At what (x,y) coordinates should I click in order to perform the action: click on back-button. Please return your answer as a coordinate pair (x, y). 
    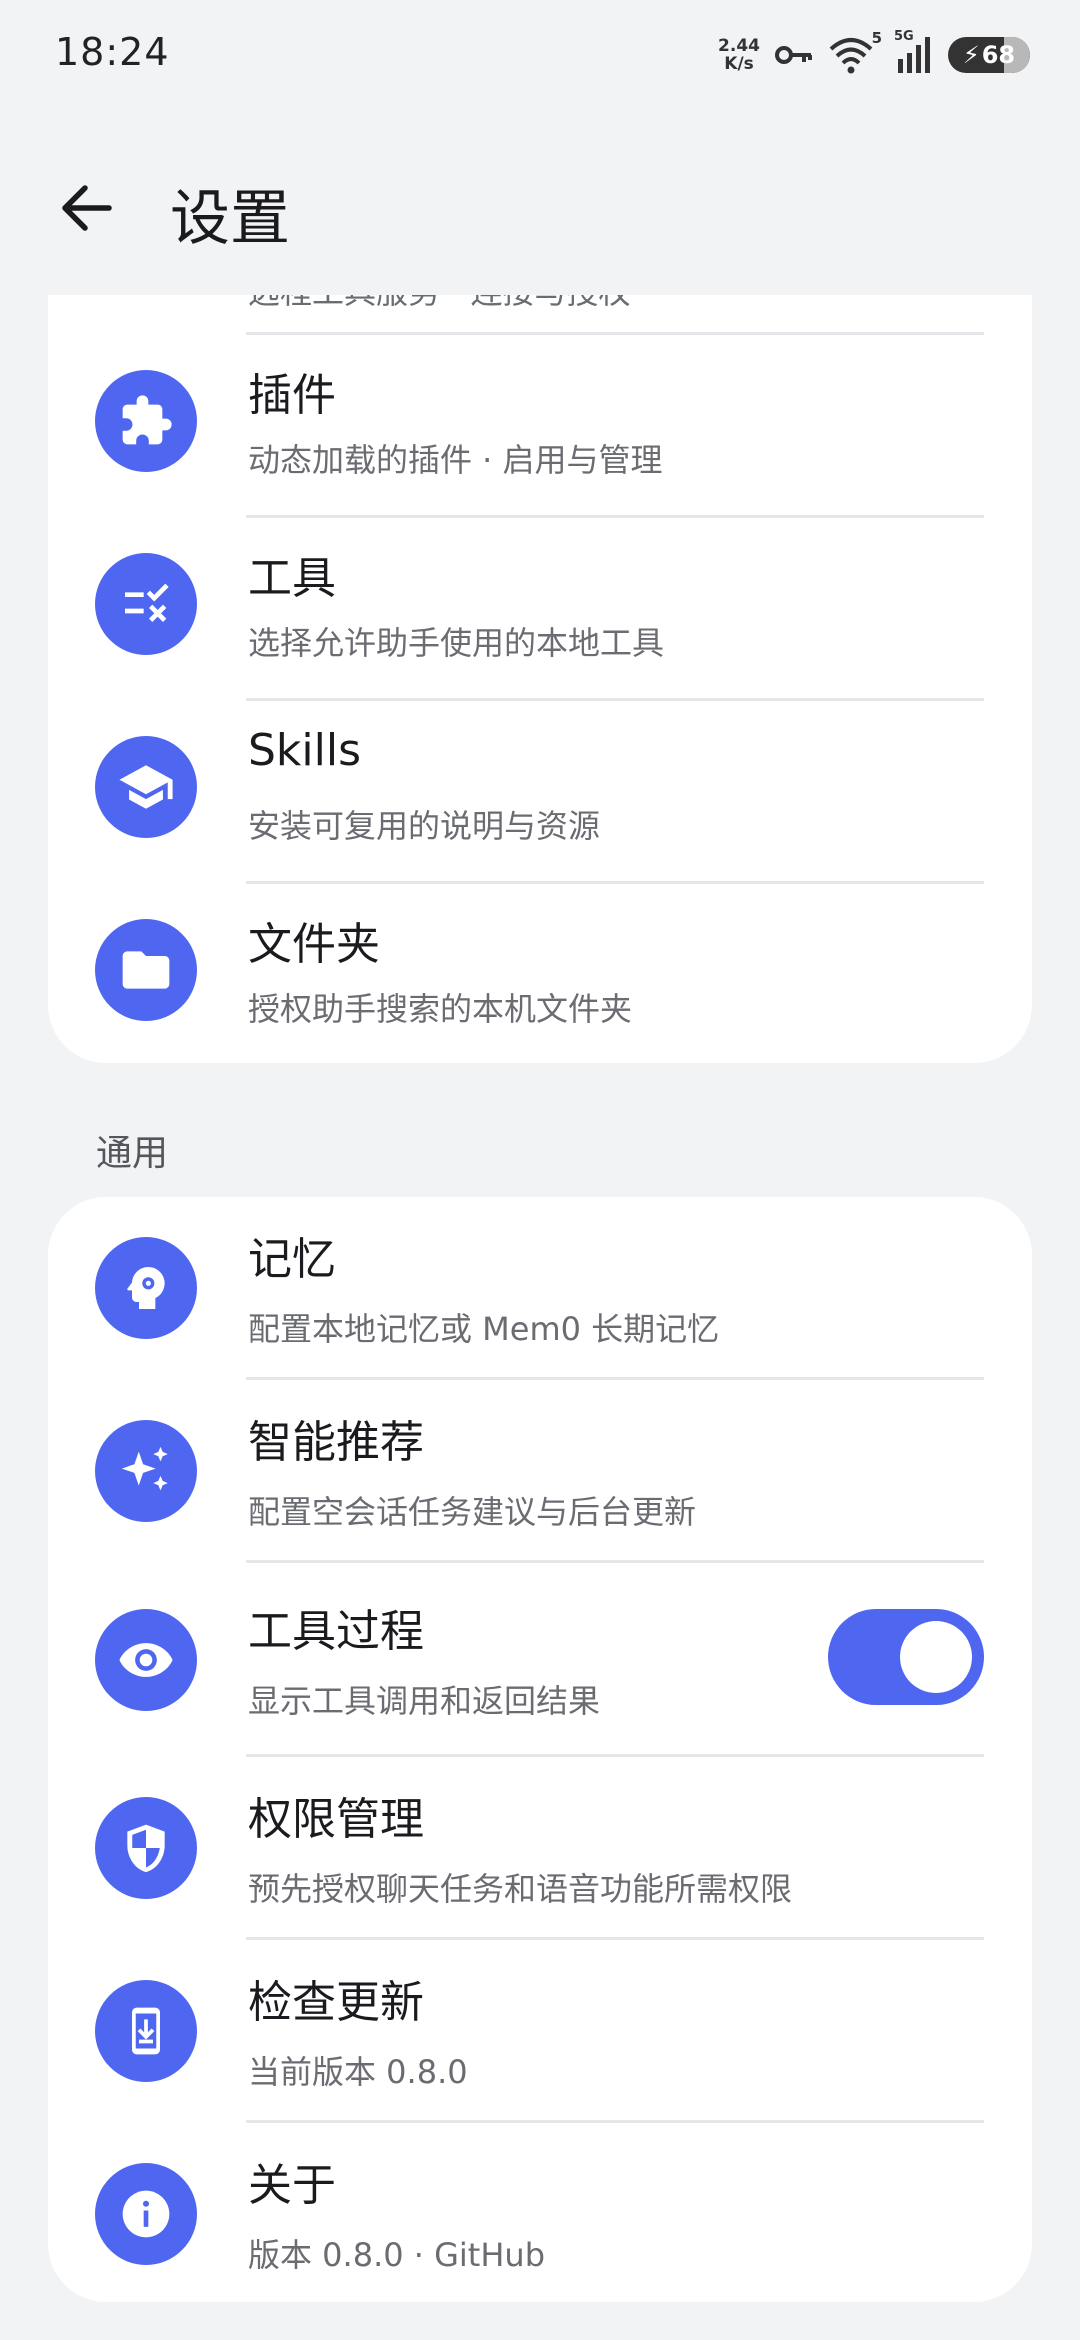
    Looking at the image, I should click on (85, 208).